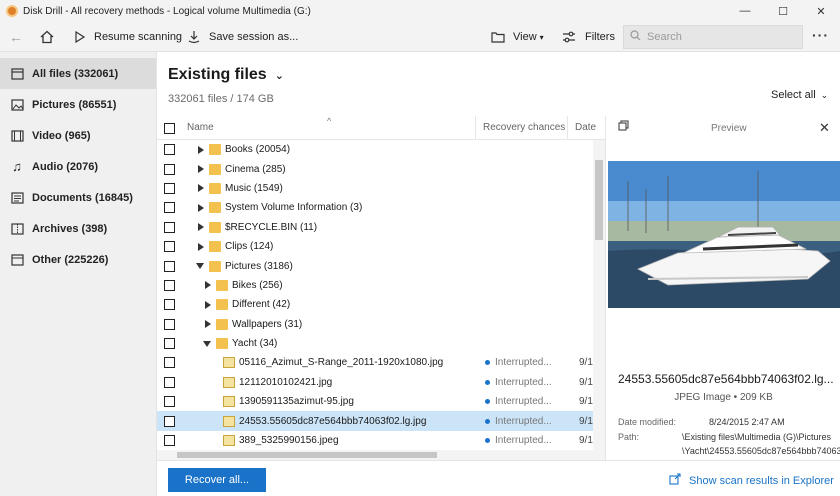 The height and width of the screenshot is (496, 840). What do you see at coordinates (17, 229) in the screenshot?
I see `archive-icon` at bounding box center [17, 229].